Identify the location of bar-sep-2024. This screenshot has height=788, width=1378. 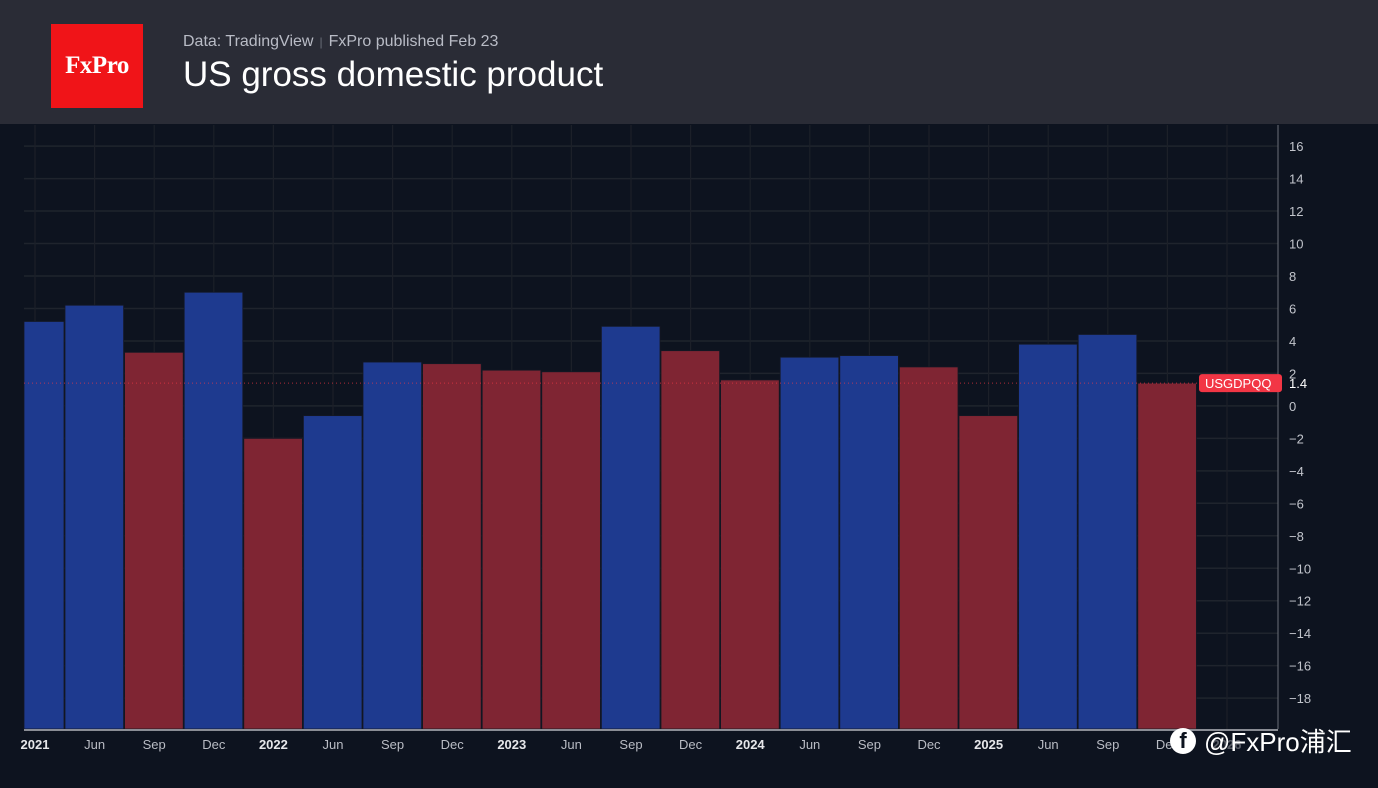
(869, 542).